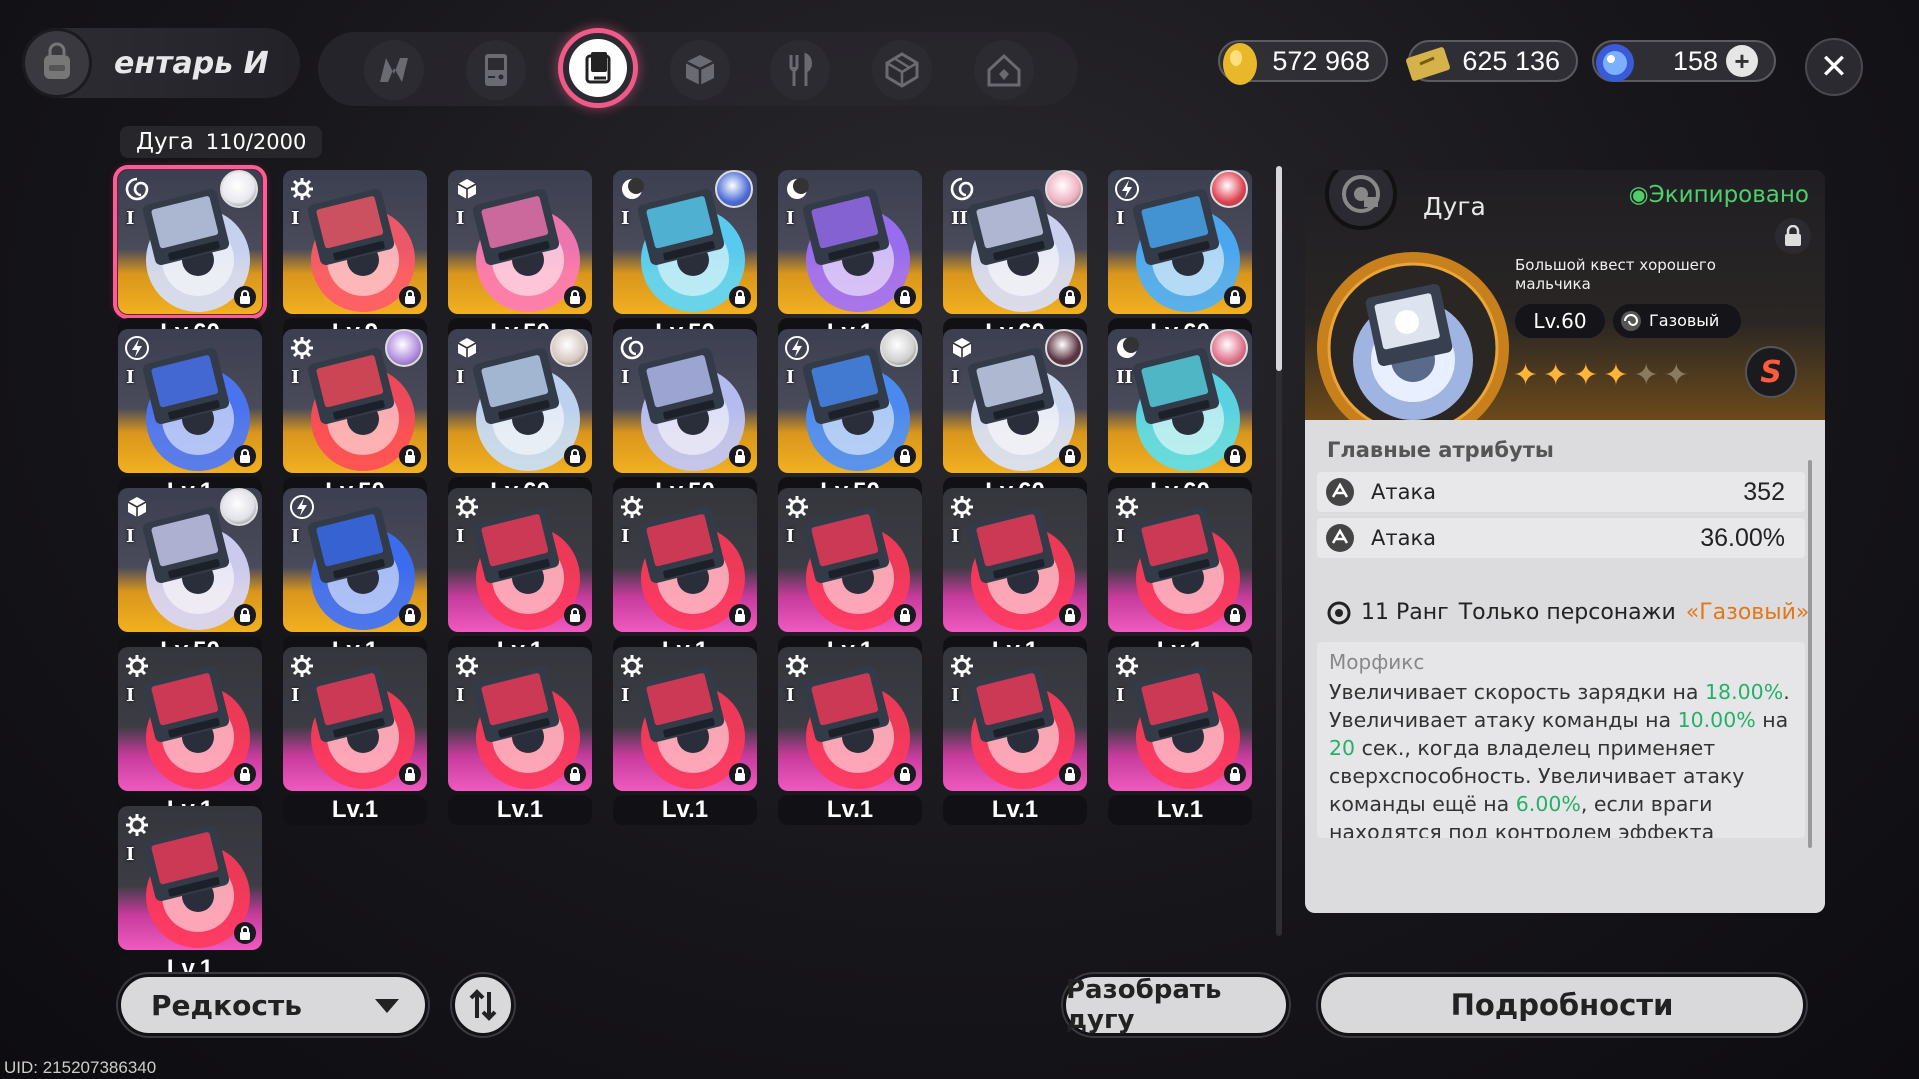 Image resolution: width=1919 pixels, height=1079 pixels. Describe the element at coordinates (1684, 320) in the screenshot. I see `item-attribute-label: Газовый` at that location.